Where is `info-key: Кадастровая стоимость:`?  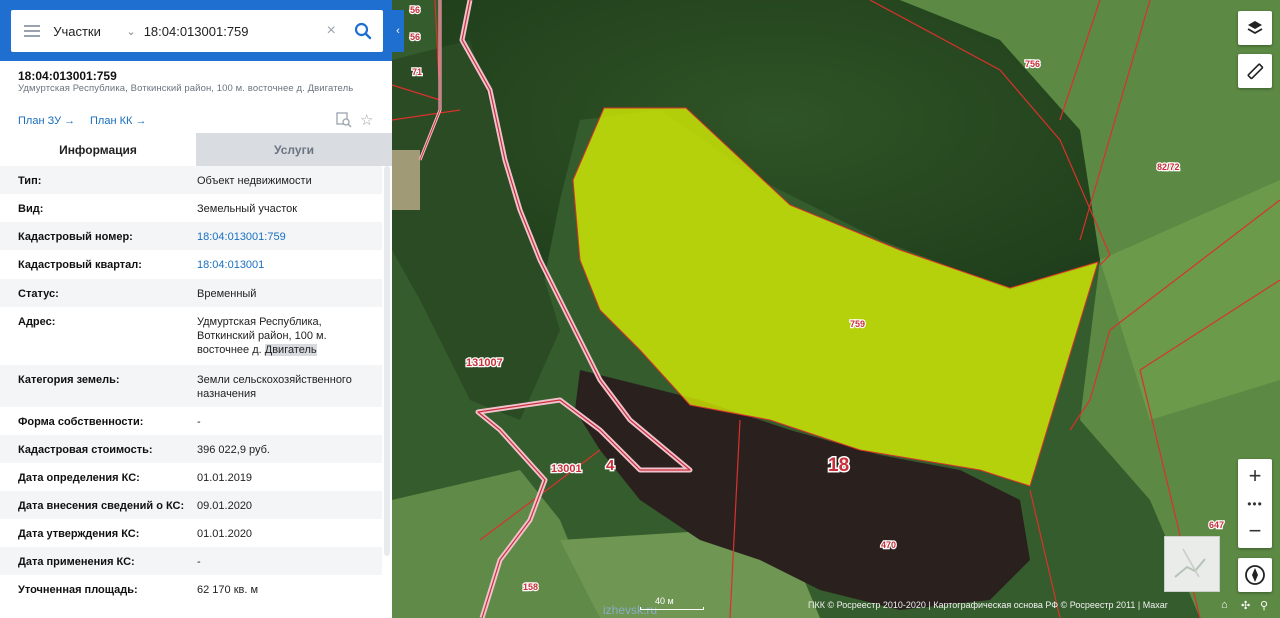 info-key: Кадастровая стоимость: is located at coordinates (85, 450).